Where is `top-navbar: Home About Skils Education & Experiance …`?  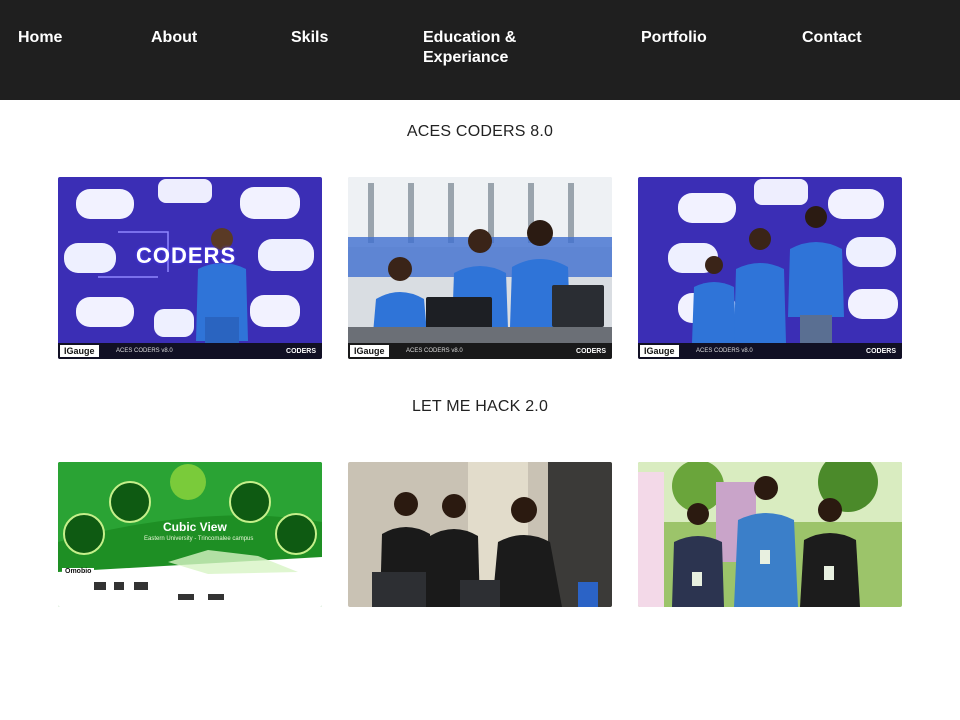 top-navbar: Home About Skils Education & Experiance … is located at coordinates (480, 50).